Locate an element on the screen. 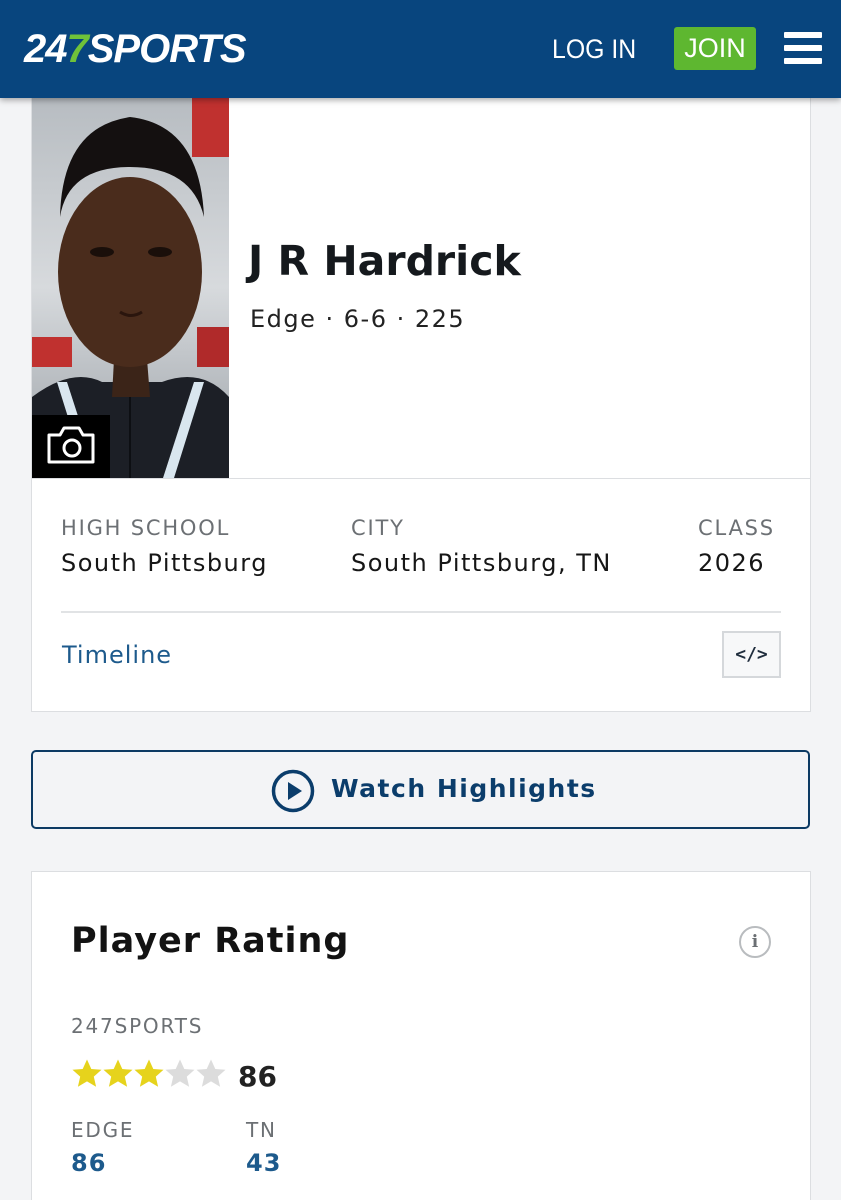 The image size is (841, 1200). city-label: CITY is located at coordinates (378, 528).